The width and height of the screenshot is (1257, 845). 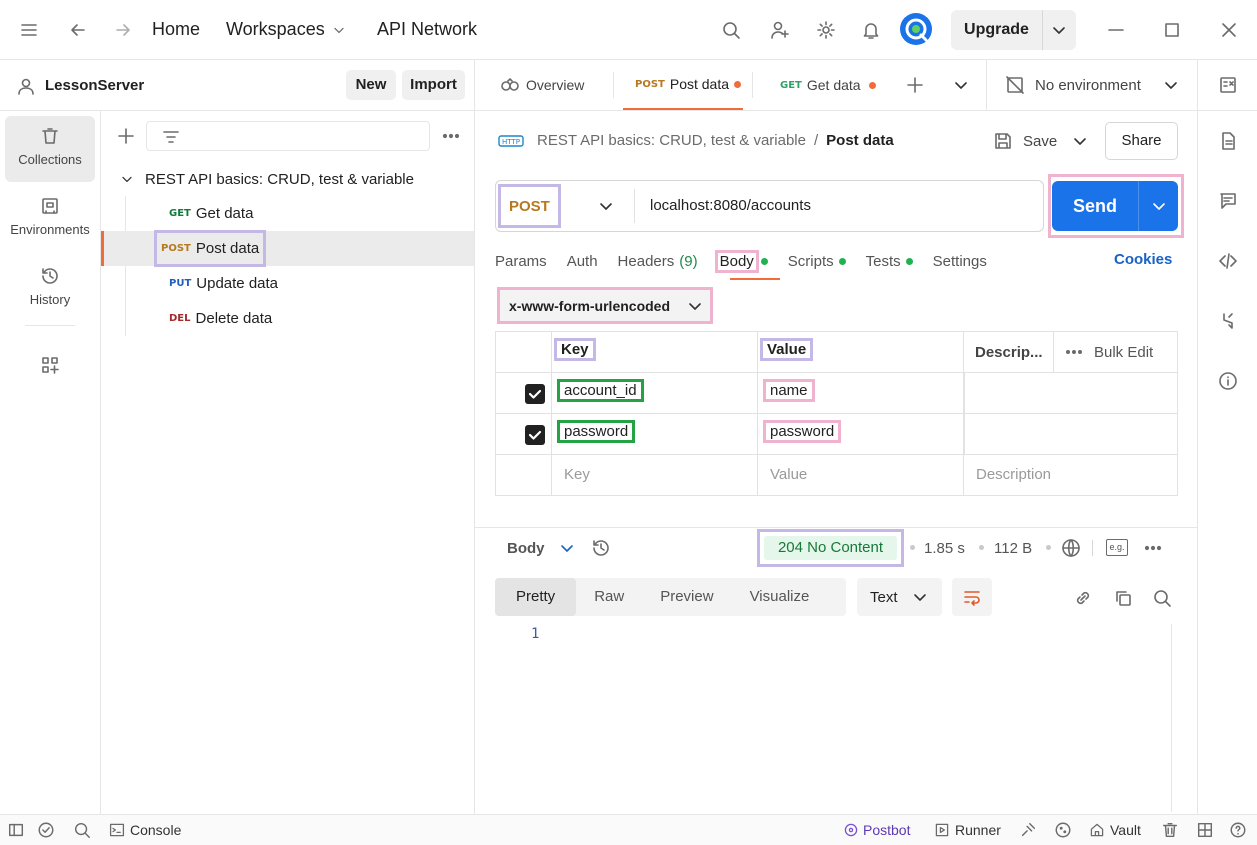 What do you see at coordinates (1071, 548) in the screenshot?
I see `globe-icon` at bounding box center [1071, 548].